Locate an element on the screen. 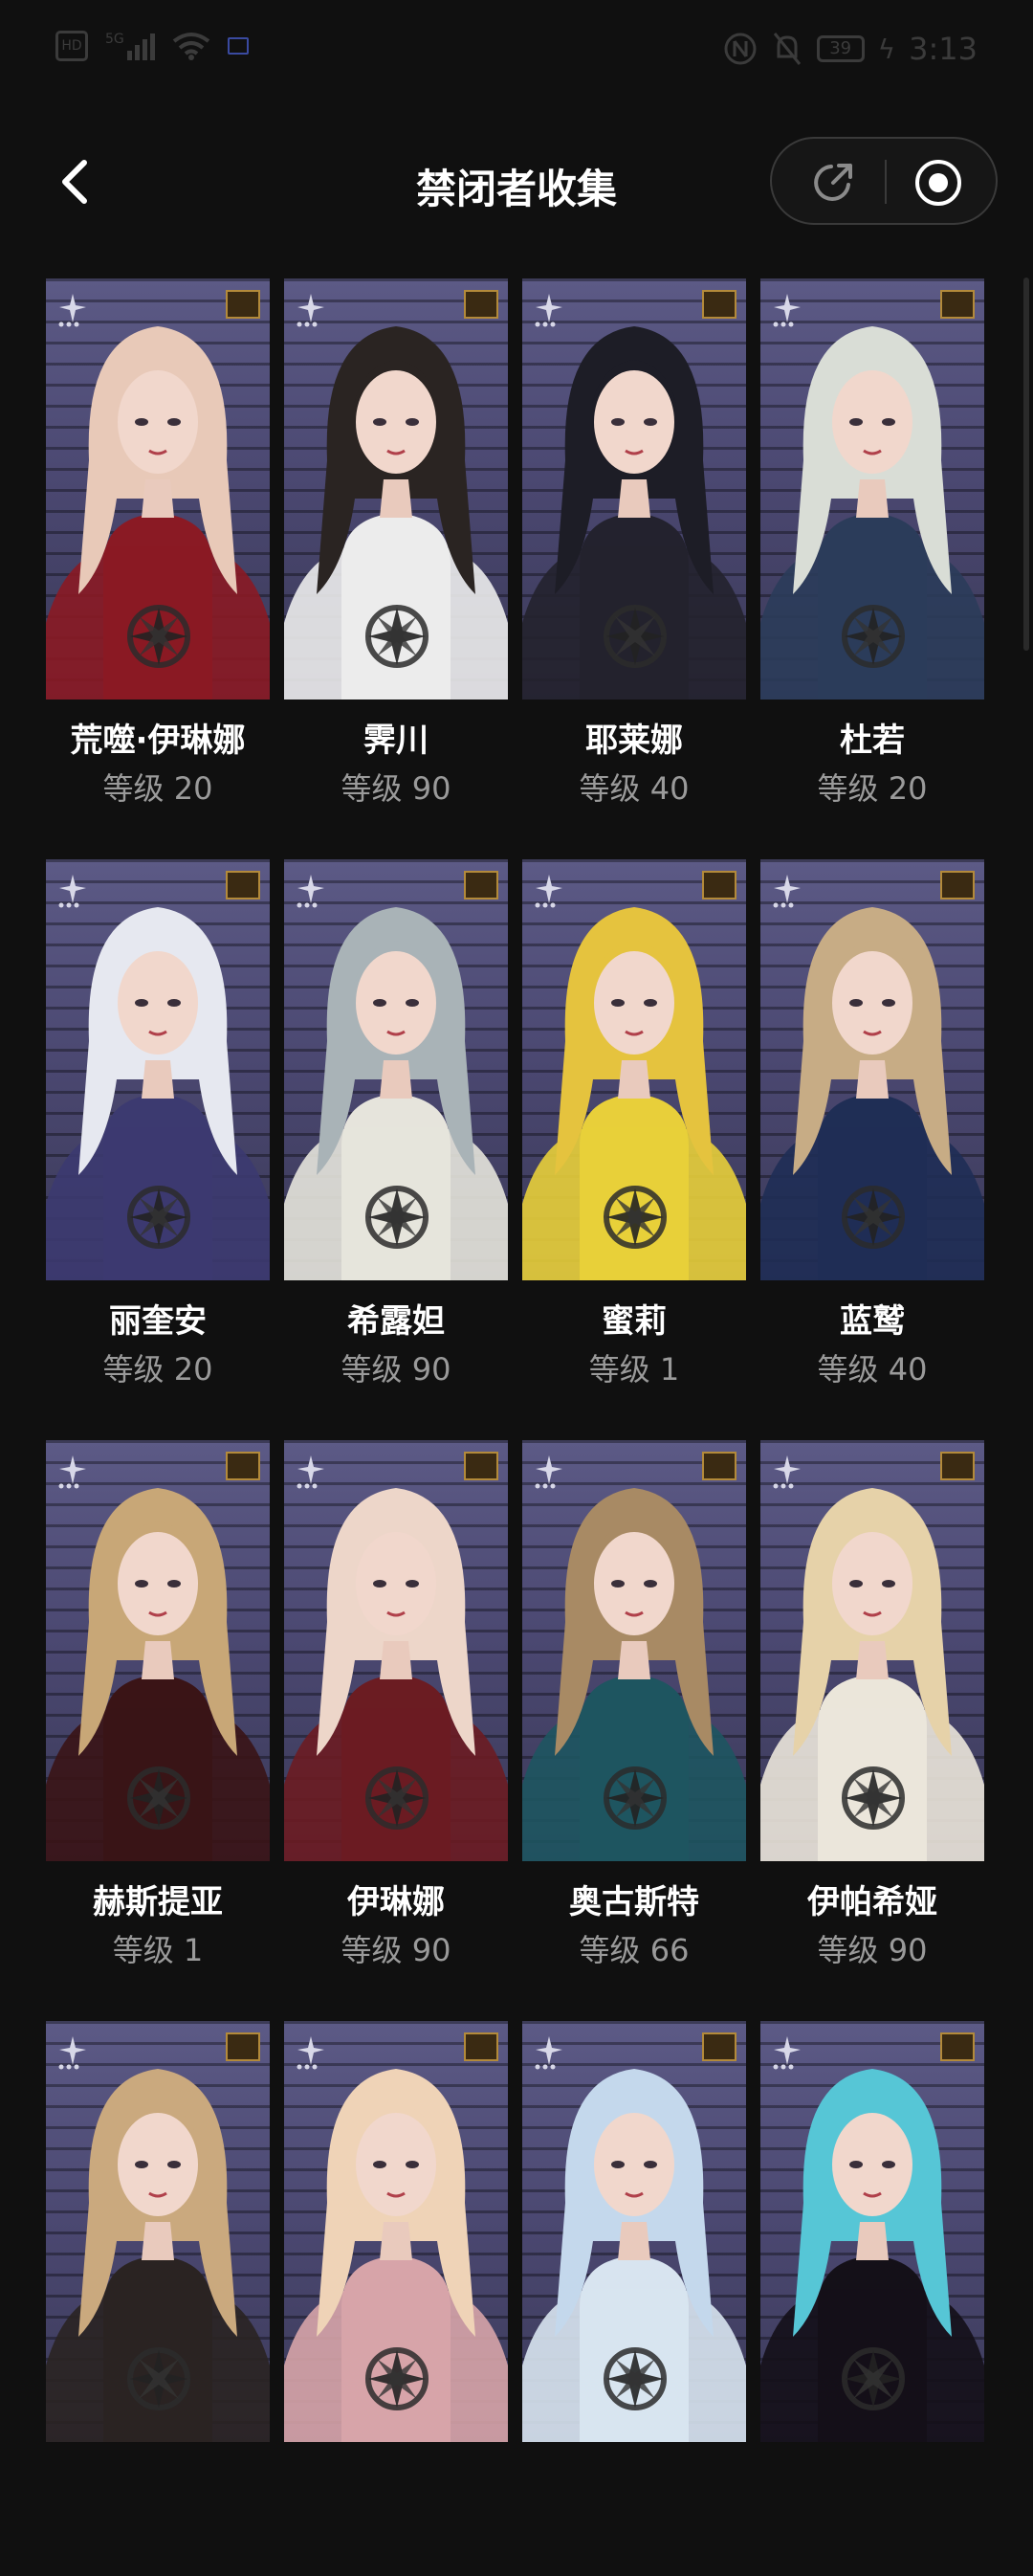  capsule-menu is located at coordinates (884, 181).